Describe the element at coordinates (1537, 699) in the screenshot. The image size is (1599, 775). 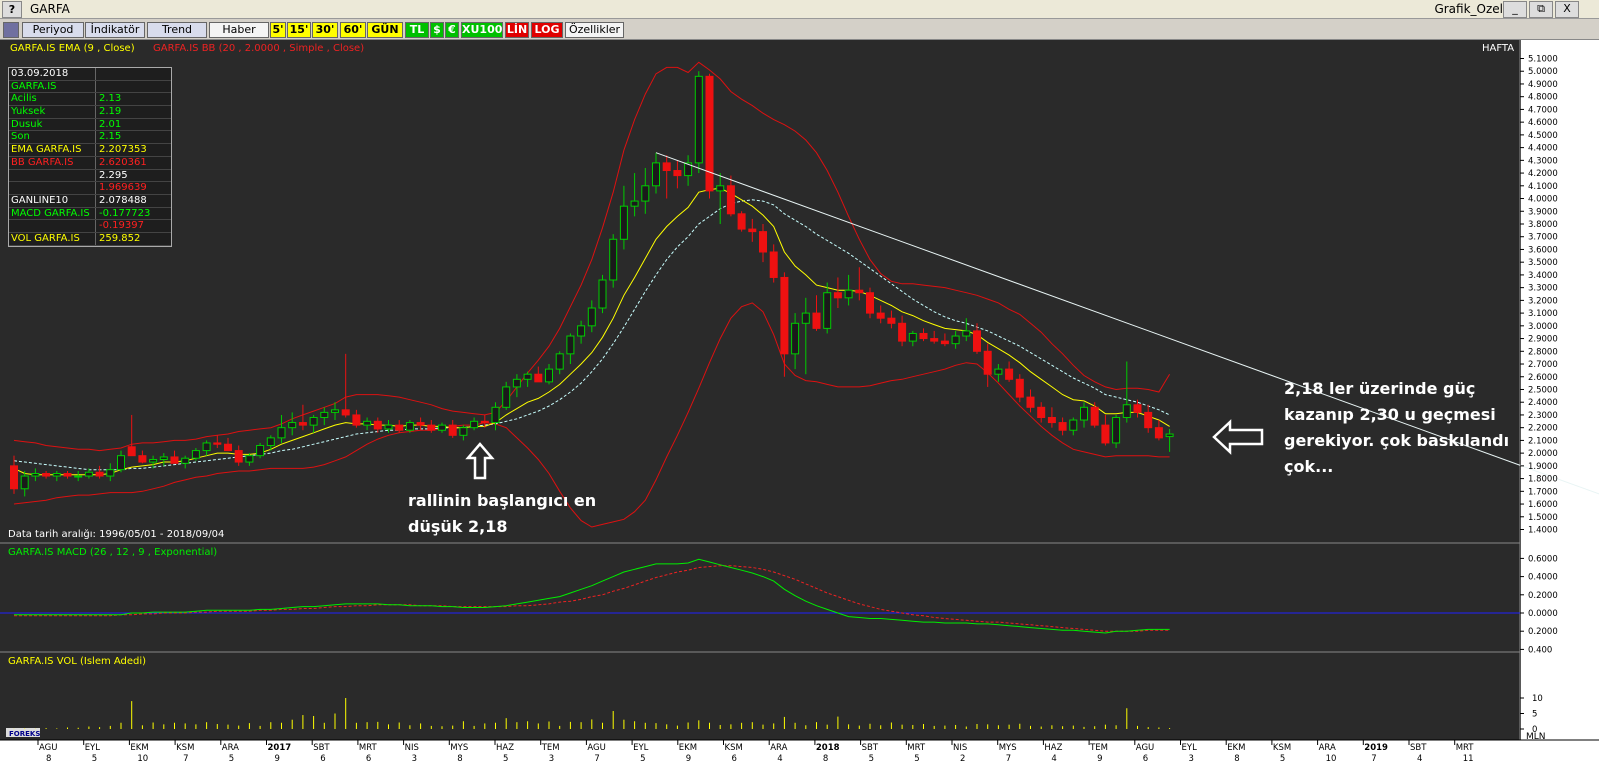
I see `vol-y-tick-label: 10` at that location.